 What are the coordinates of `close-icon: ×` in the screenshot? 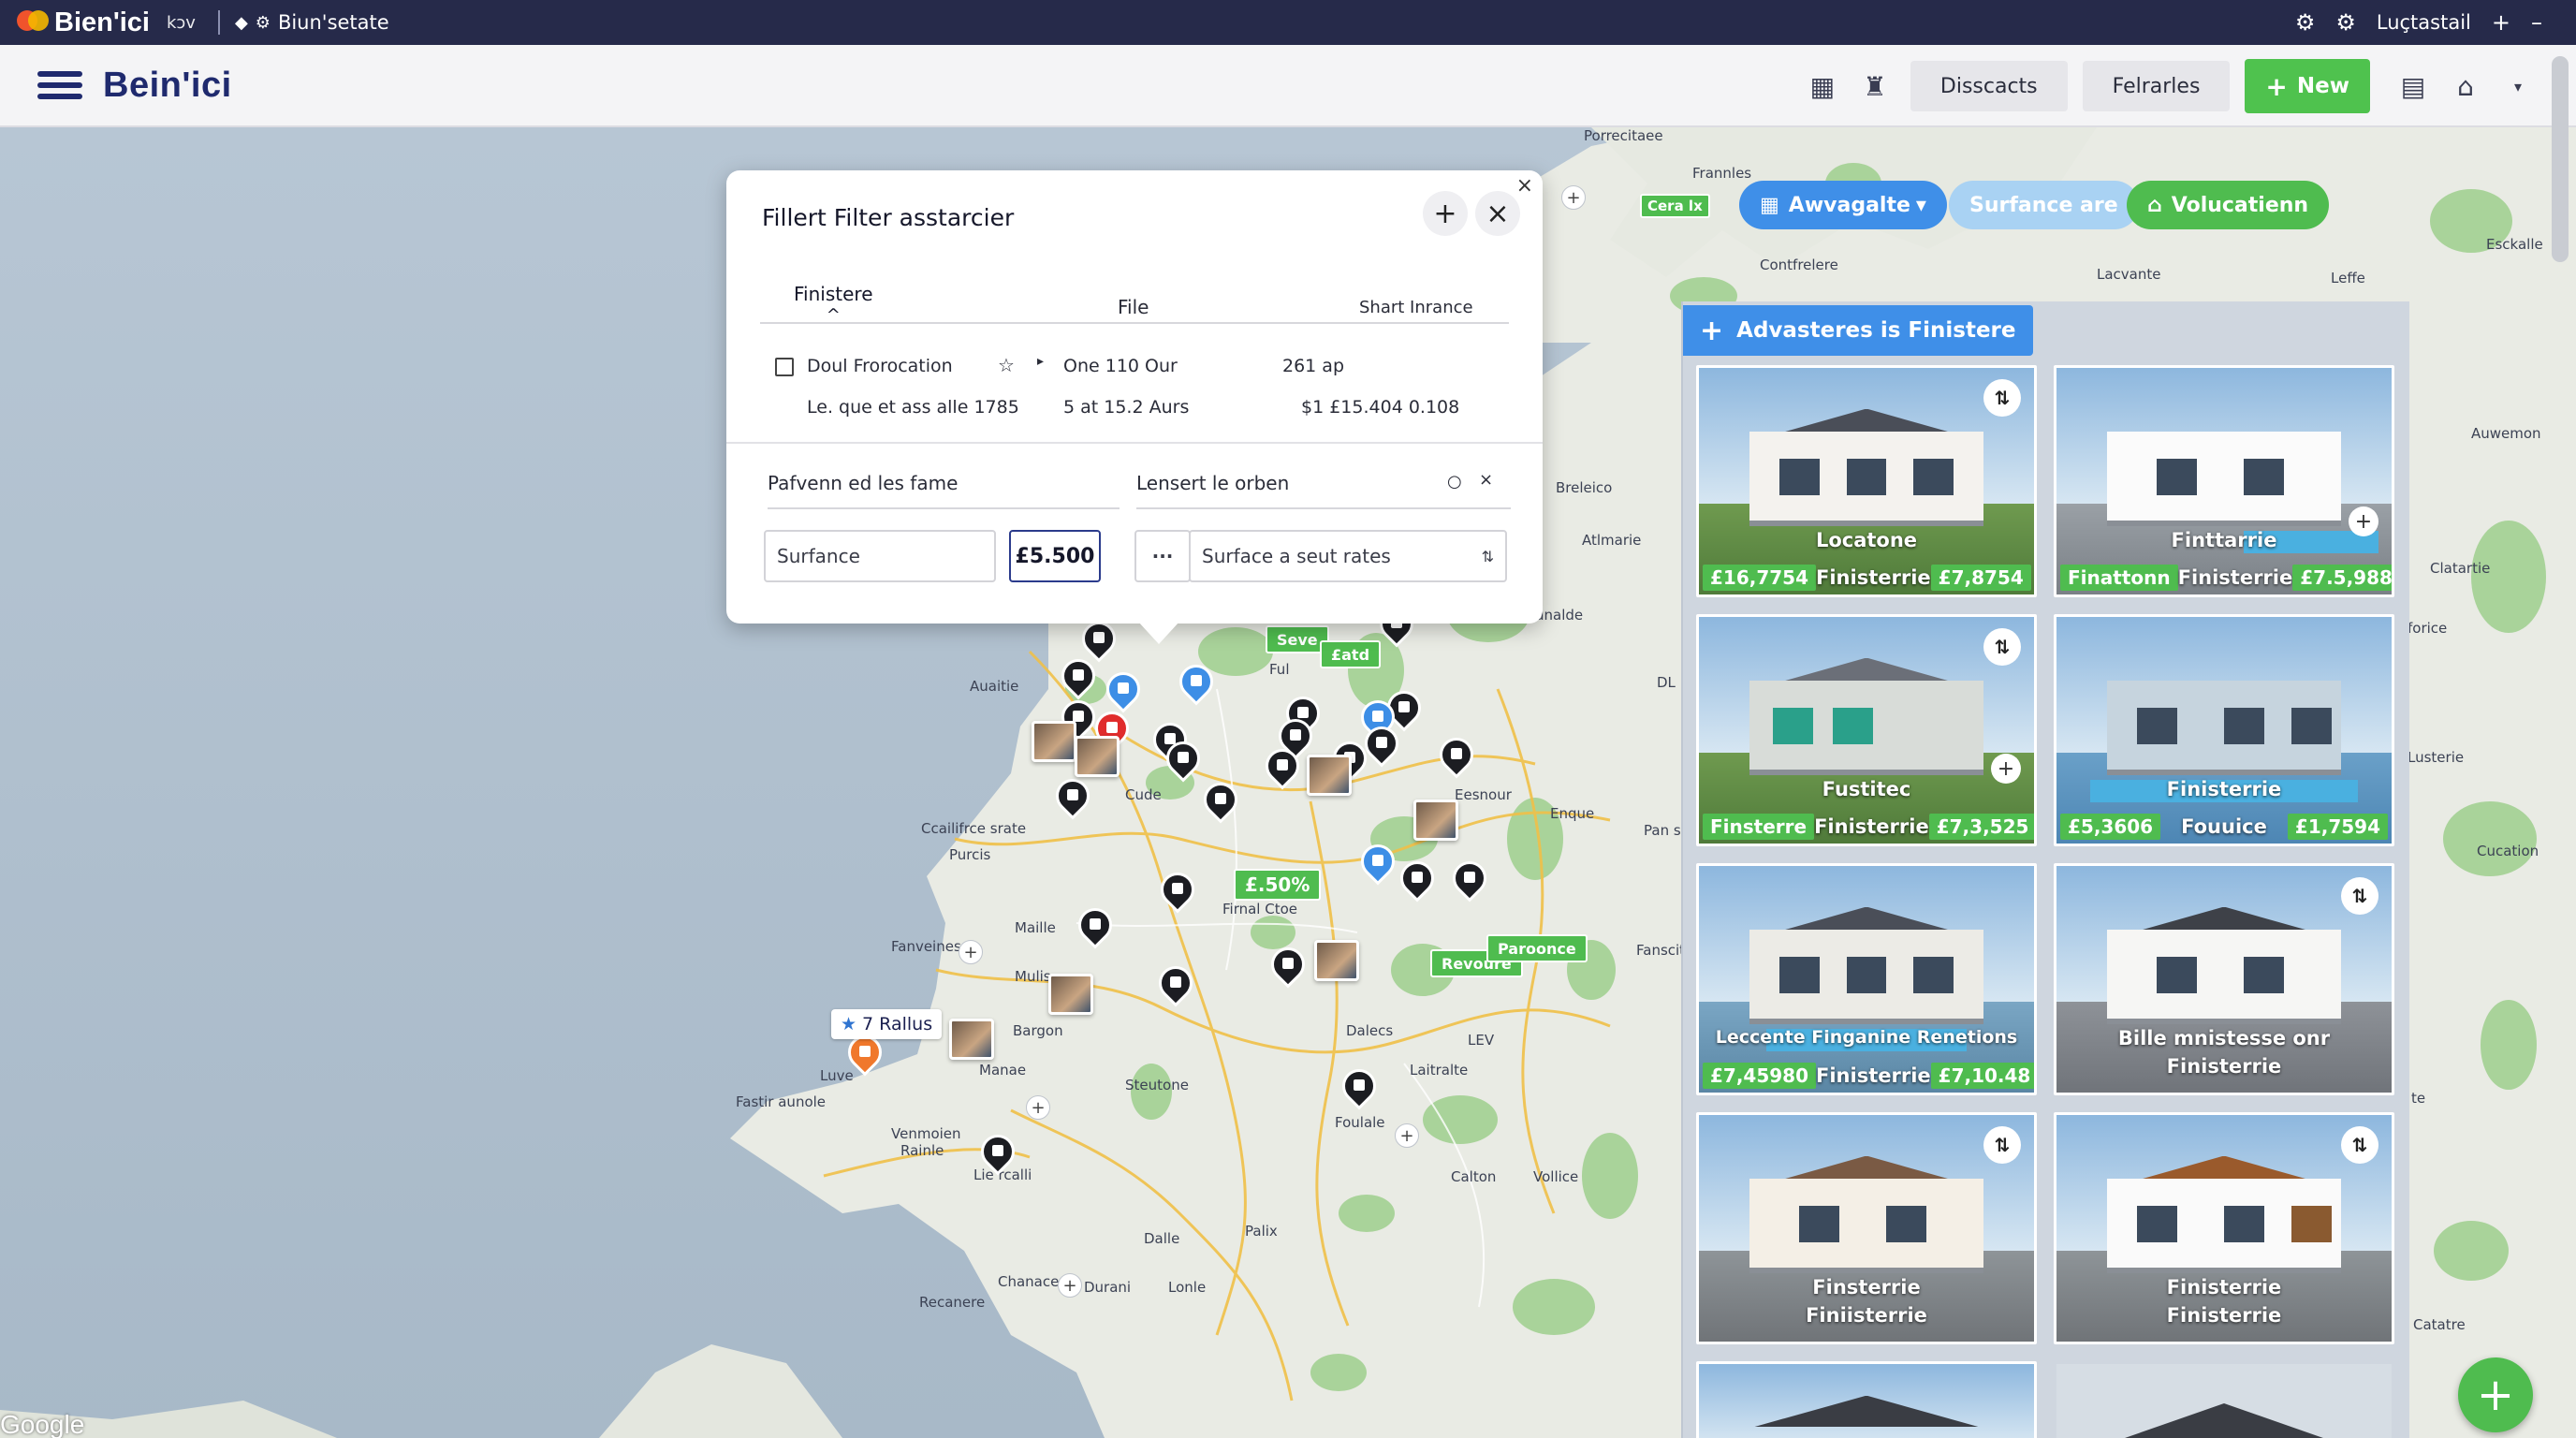 It's located at (1524, 186).